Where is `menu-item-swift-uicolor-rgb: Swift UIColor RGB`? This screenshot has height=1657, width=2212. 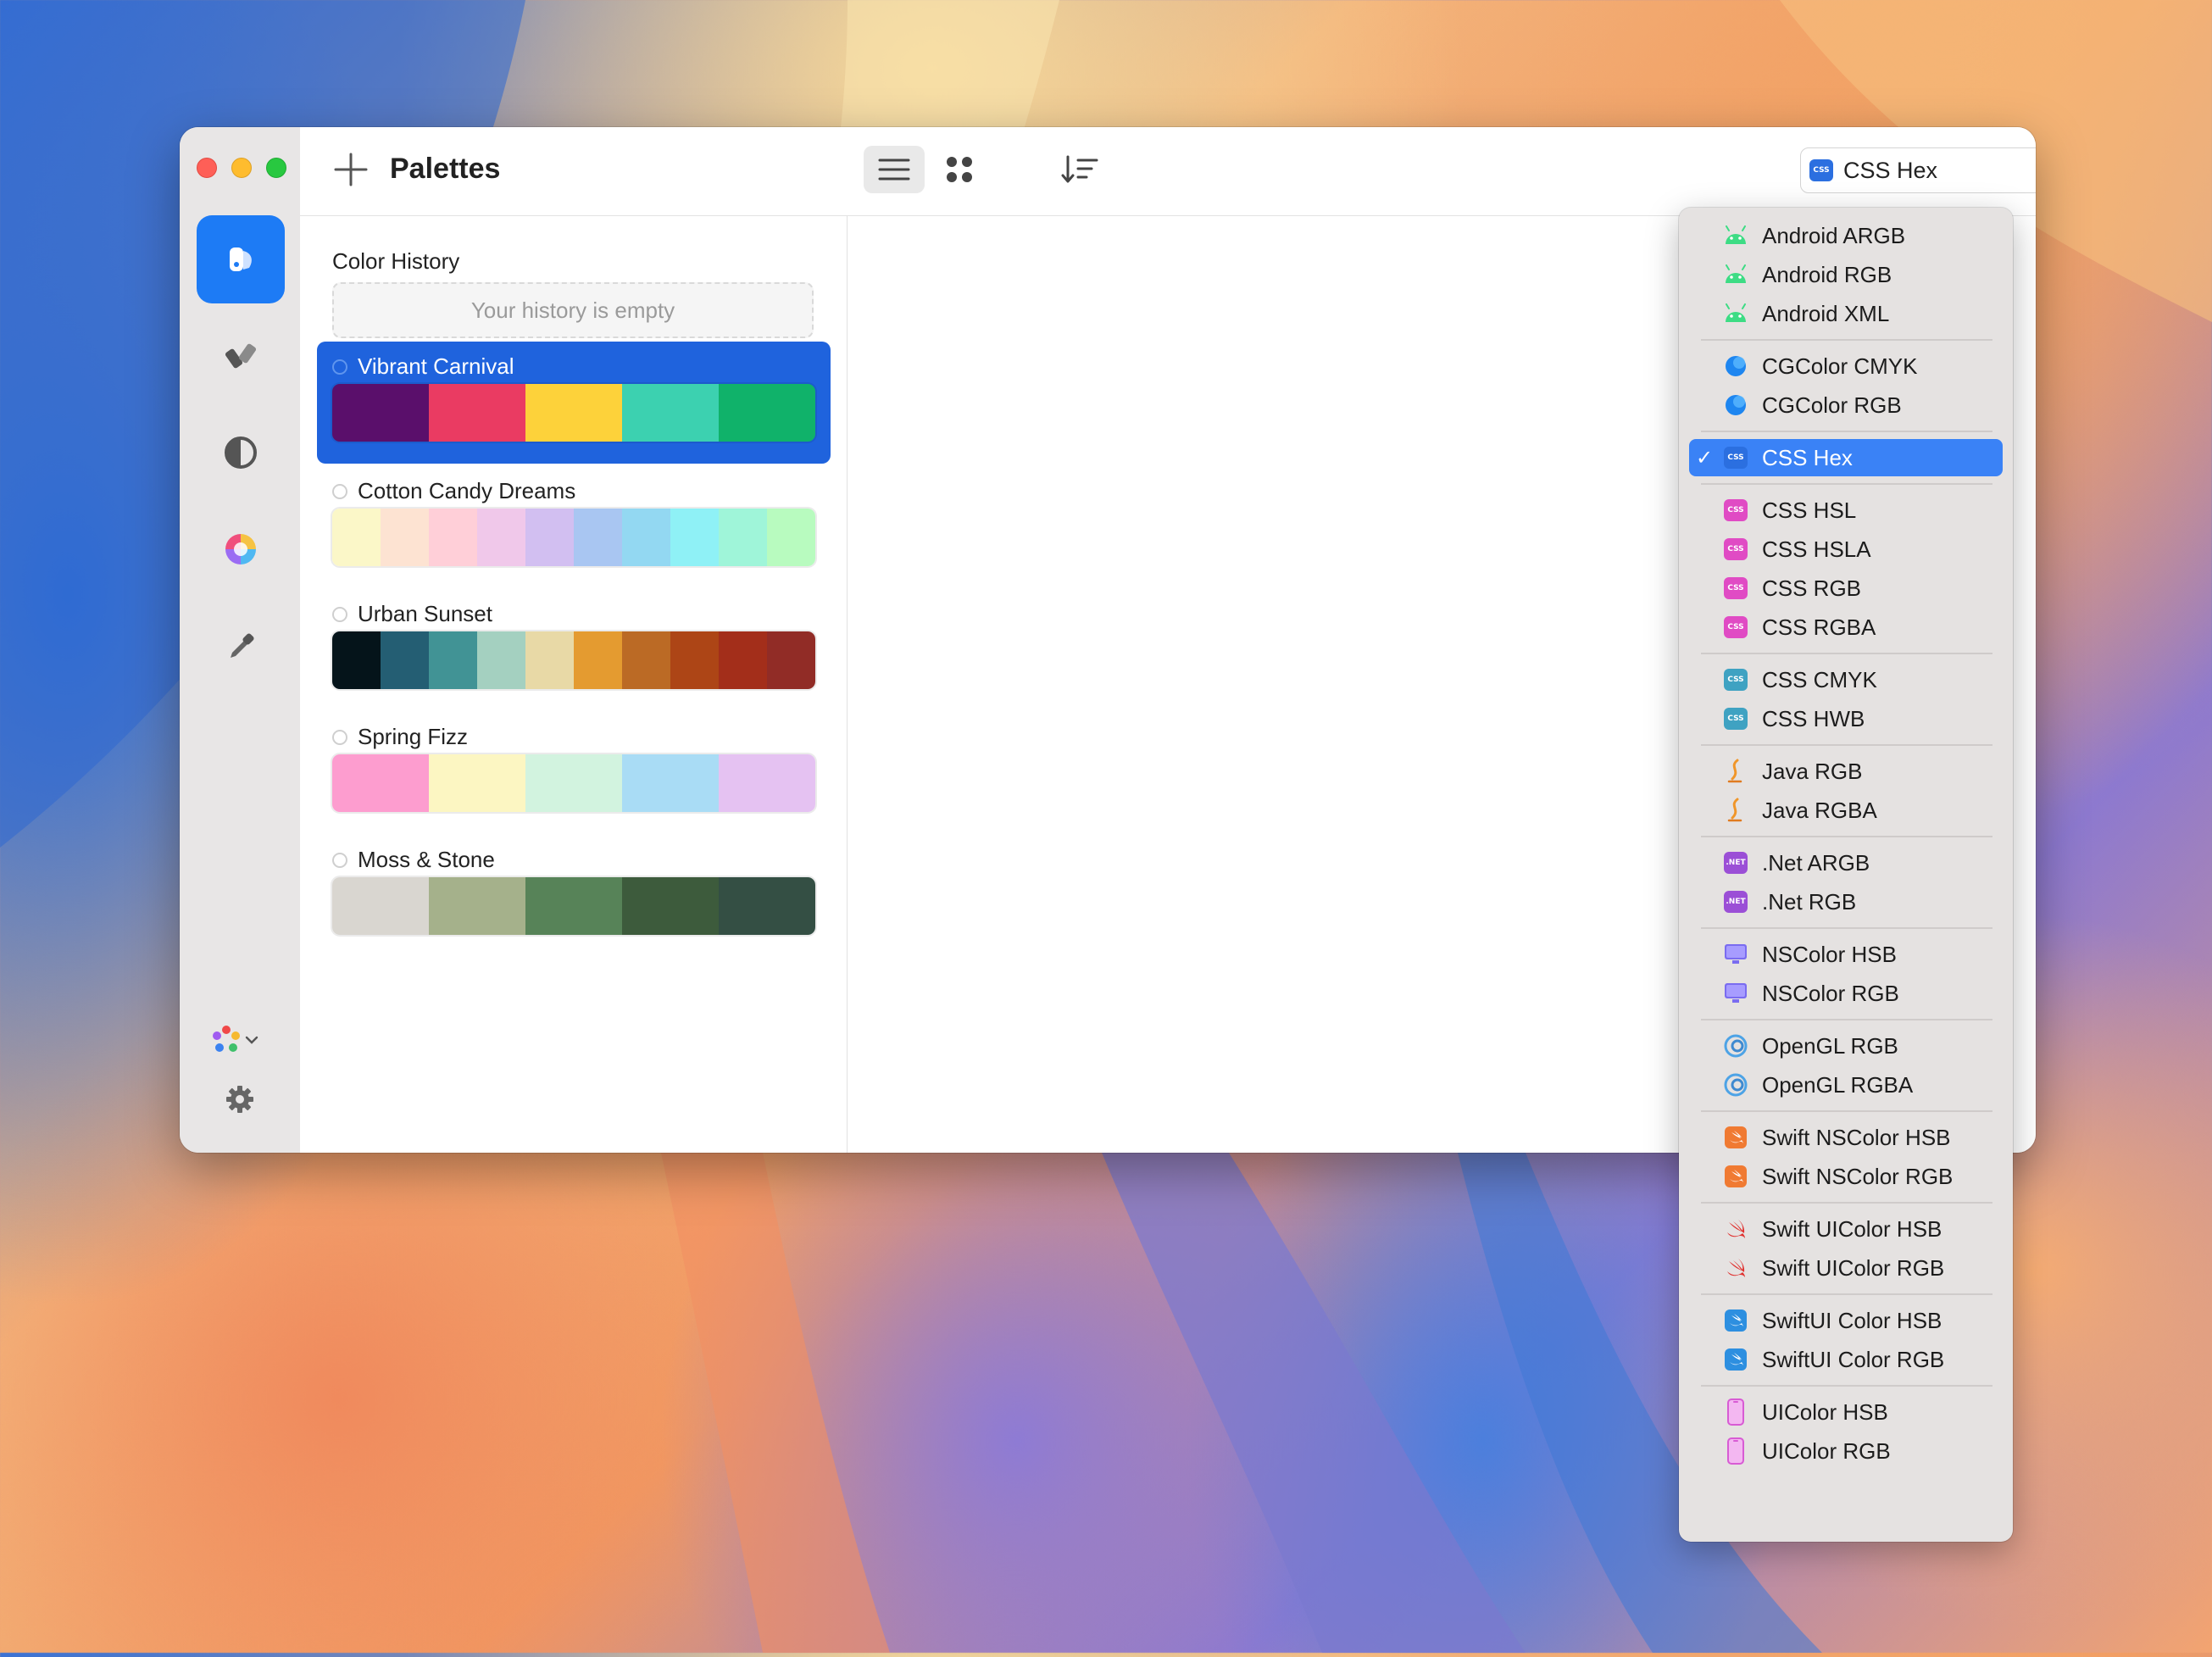 menu-item-swift-uicolor-rgb: Swift UIColor RGB is located at coordinates (1846, 1268).